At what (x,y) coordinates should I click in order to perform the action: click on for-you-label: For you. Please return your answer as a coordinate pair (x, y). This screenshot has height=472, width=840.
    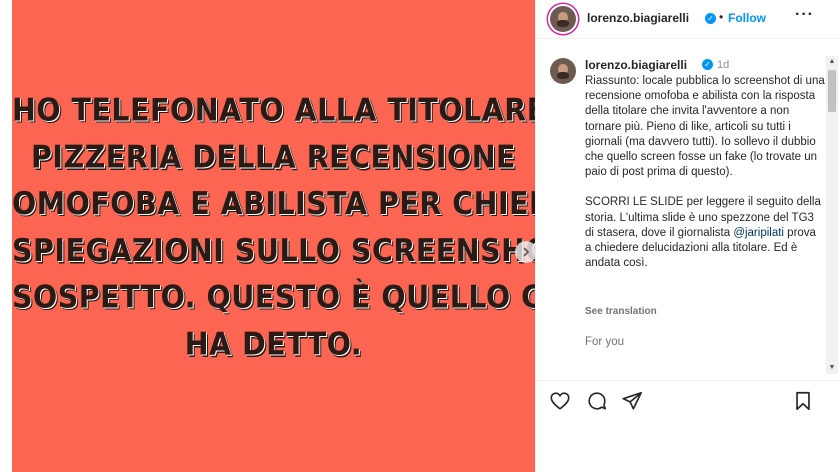
    Looking at the image, I should click on (604, 342).